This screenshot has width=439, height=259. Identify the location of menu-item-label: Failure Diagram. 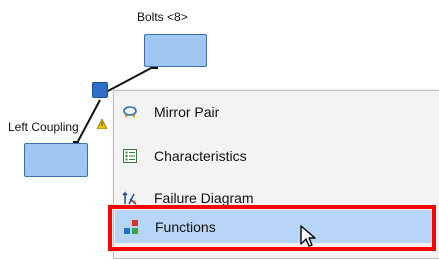
(204, 197).